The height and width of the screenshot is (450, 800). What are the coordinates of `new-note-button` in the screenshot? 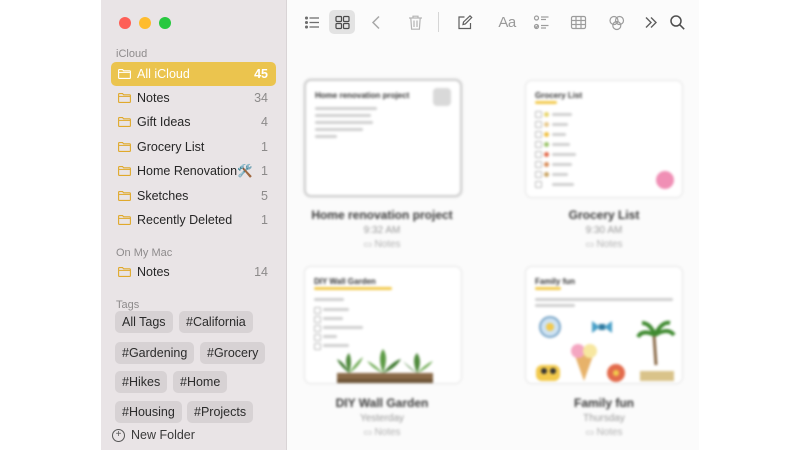 It's located at (464, 22).